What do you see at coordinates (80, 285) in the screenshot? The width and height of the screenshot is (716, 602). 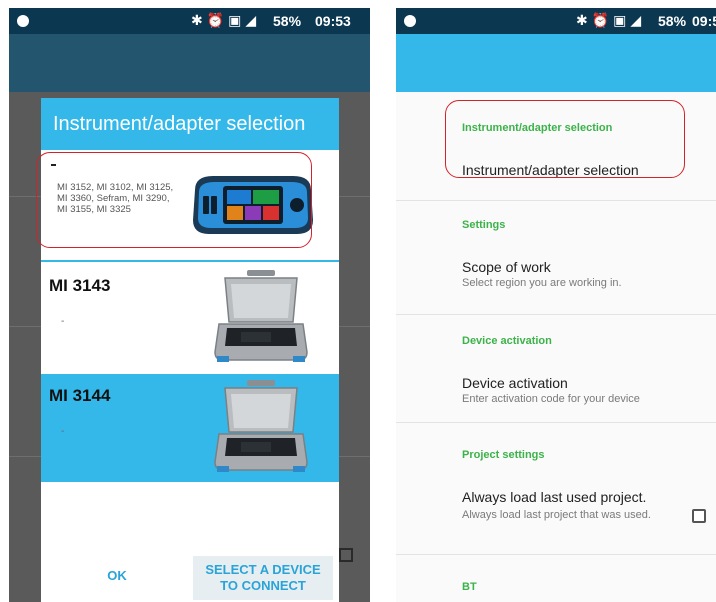 I see `device-name: MI 3143` at bounding box center [80, 285].